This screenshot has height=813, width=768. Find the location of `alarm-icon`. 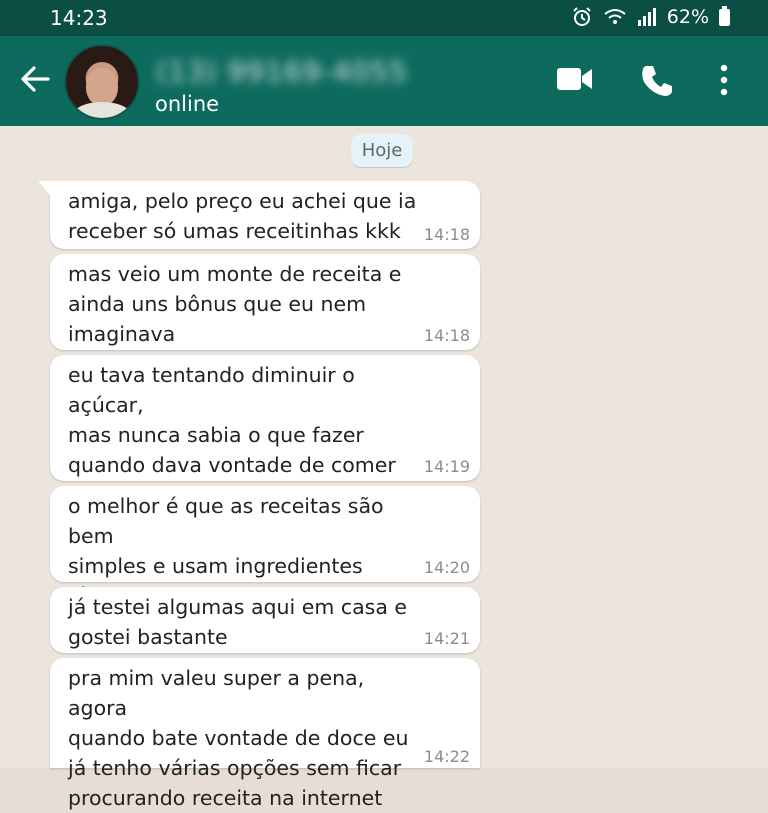

alarm-icon is located at coordinates (582, 16).